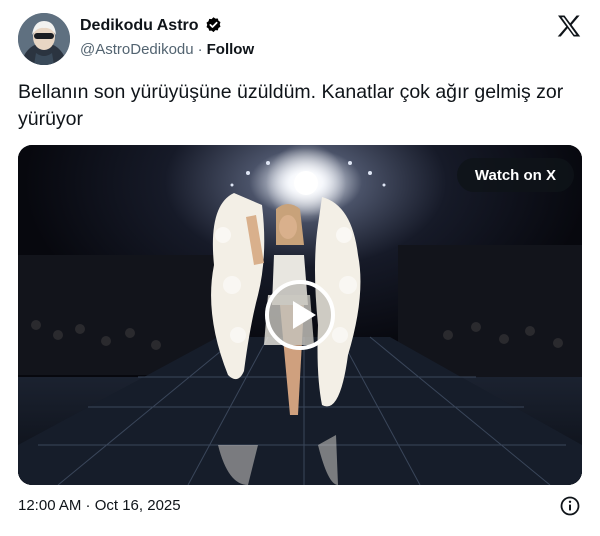 The height and width of the screenshot is (536, 600). Describe the element at coordinates (213, 25) in the screenshot. I see `verified-badge-icon` at that location.